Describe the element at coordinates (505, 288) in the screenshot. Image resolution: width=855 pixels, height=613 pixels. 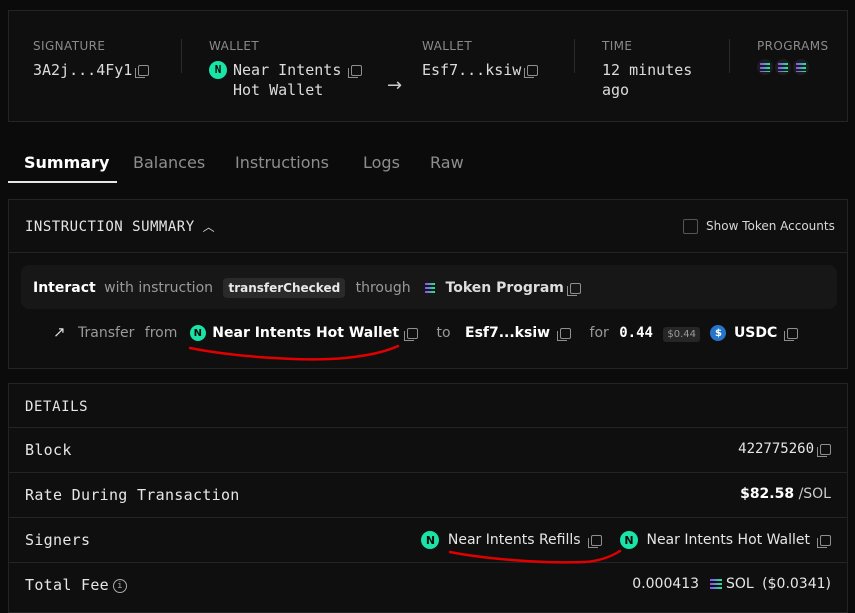
I see `token-program-link: Token Program` at that location.